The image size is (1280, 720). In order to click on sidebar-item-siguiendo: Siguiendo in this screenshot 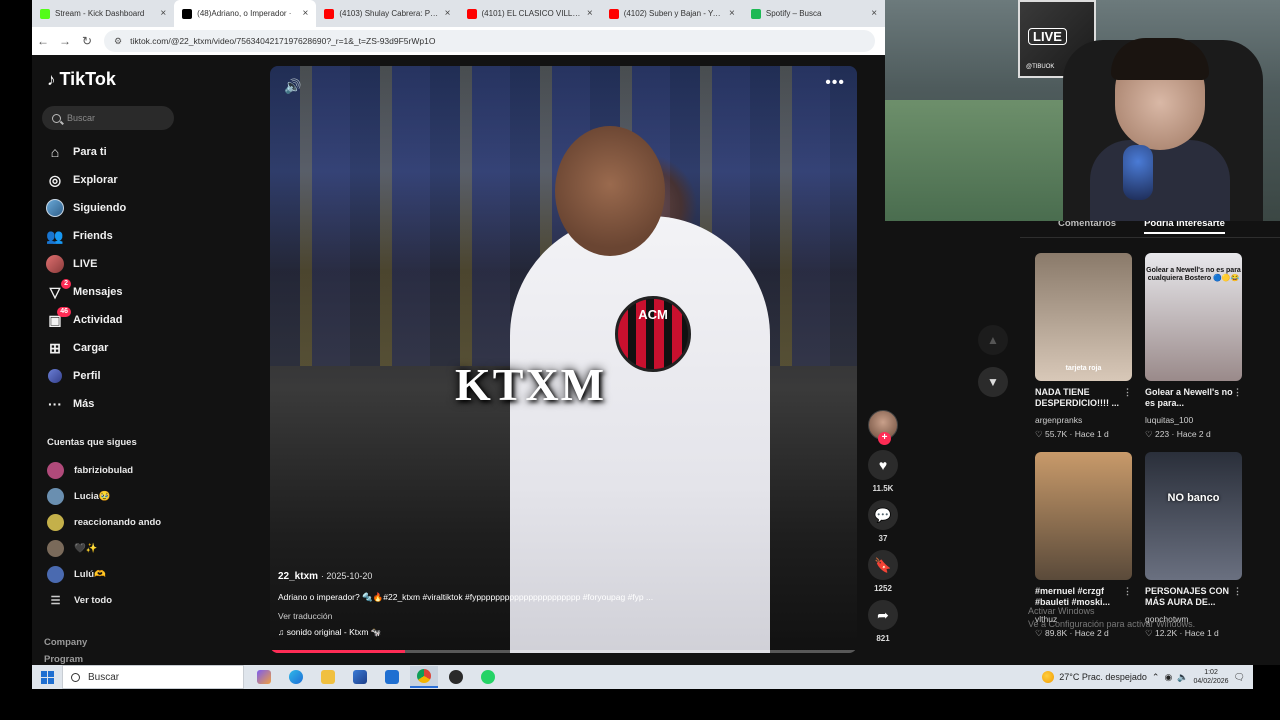, I will do `click(85, 208)`.